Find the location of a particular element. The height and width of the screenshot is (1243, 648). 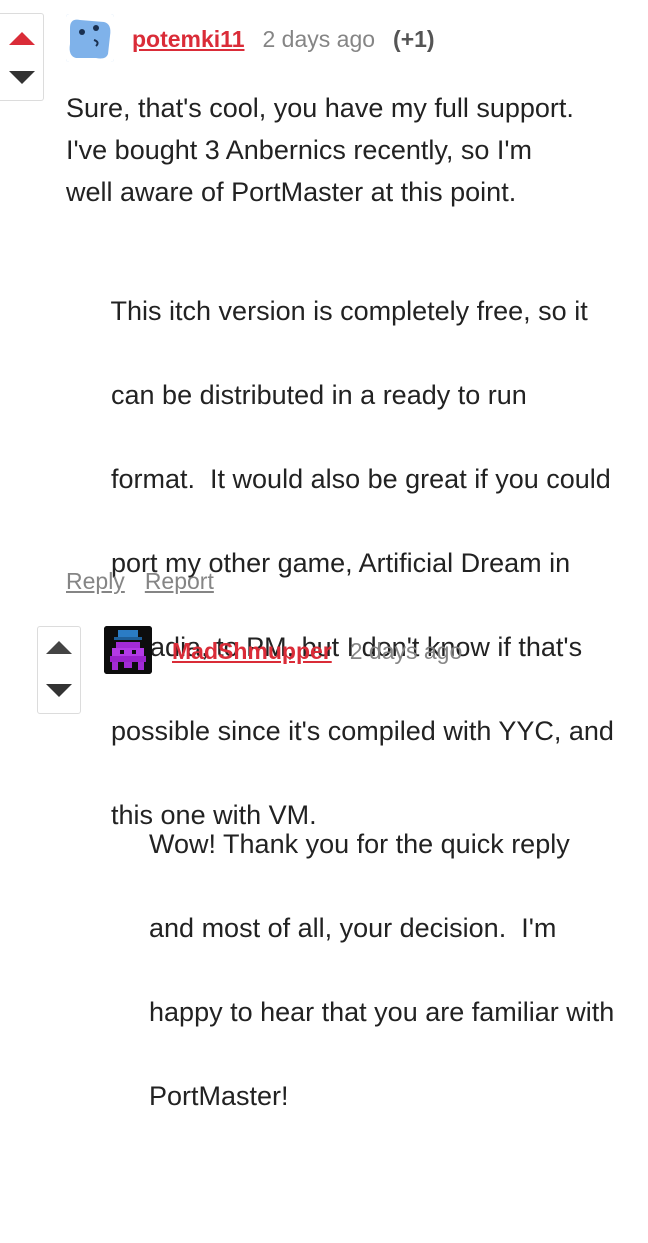

purple-invader-avatar-icon is located at coordinates (128, 650).